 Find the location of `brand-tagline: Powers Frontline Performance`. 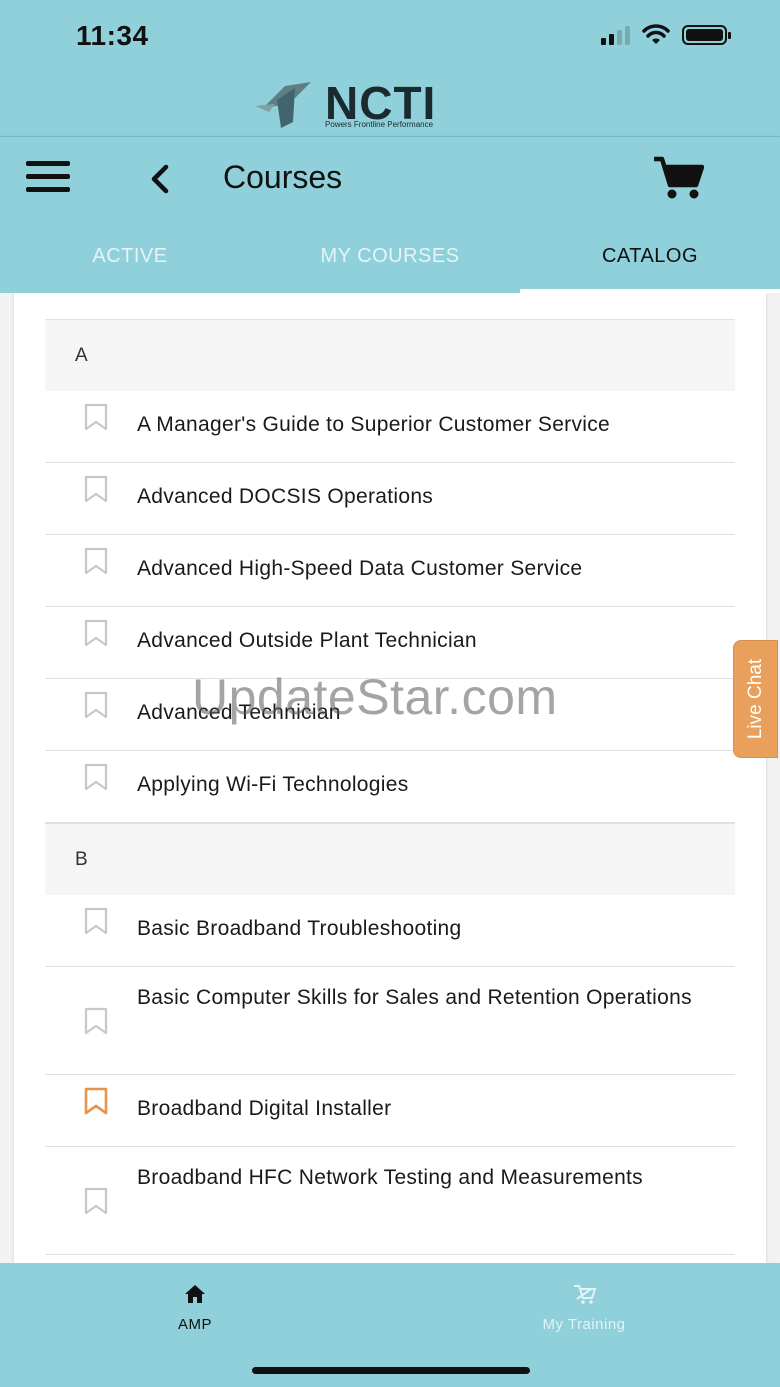

brand-tagline: Powers Frontline Performance is located at coordinates (379, 124).